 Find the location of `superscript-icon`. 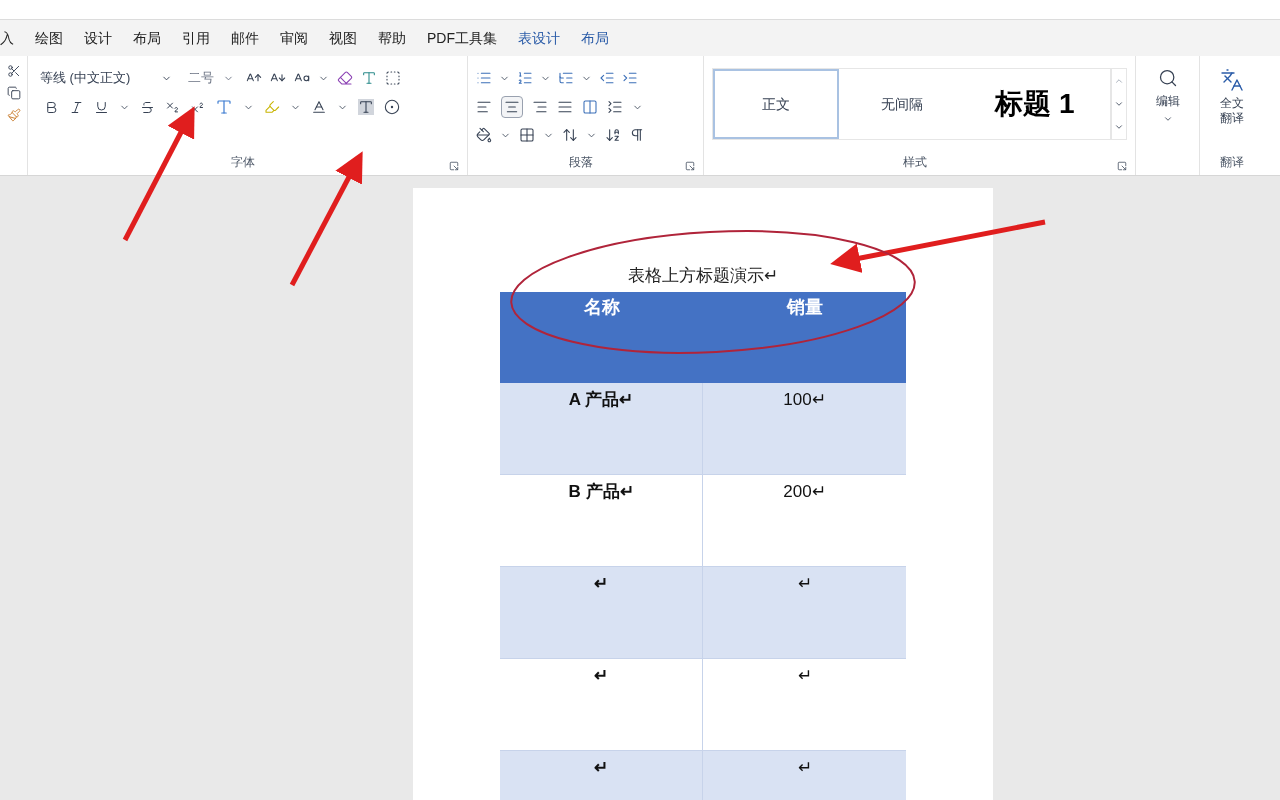

superscript-icon is located at coordinates (197, 107).